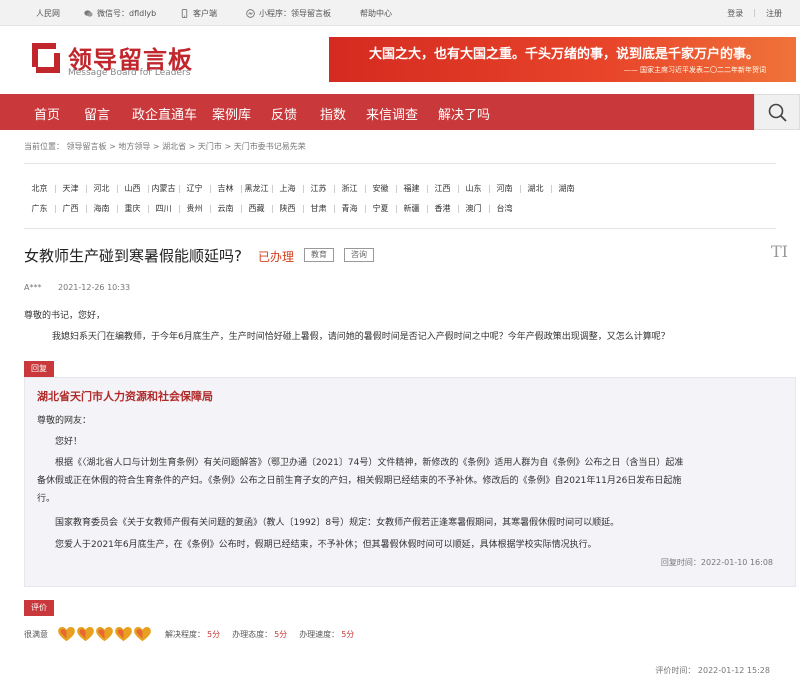  What do you see at coordinates (132, 208) in the screenshot?
I see `region-link: 重庆` at bounding box center [132, 208].